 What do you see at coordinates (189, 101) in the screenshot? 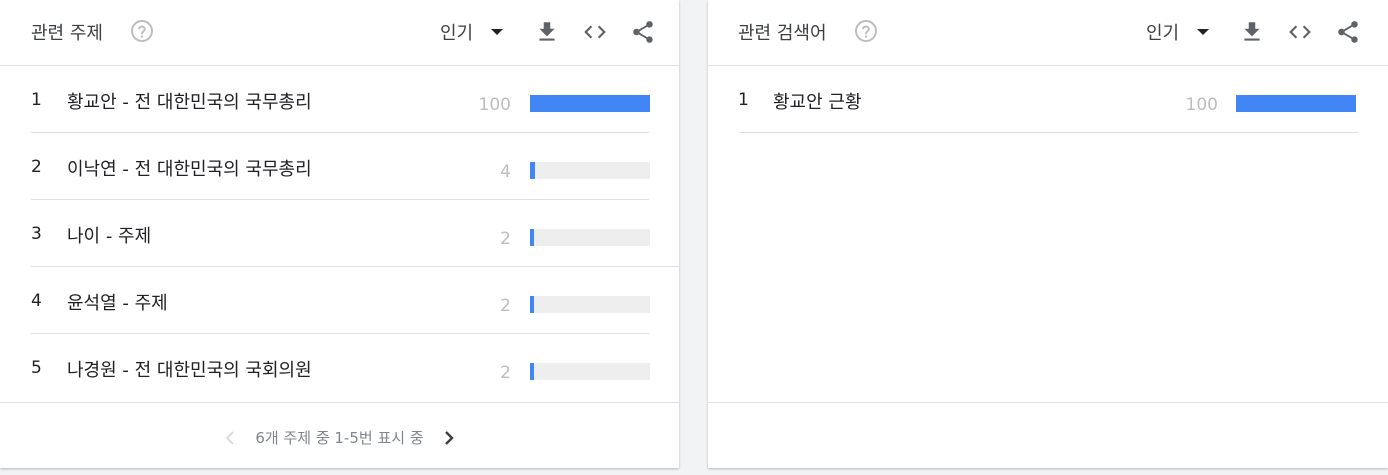
I see `item-label: 황교안 - 전 대한민국의 국무총리` at bounding box center [189, 101].